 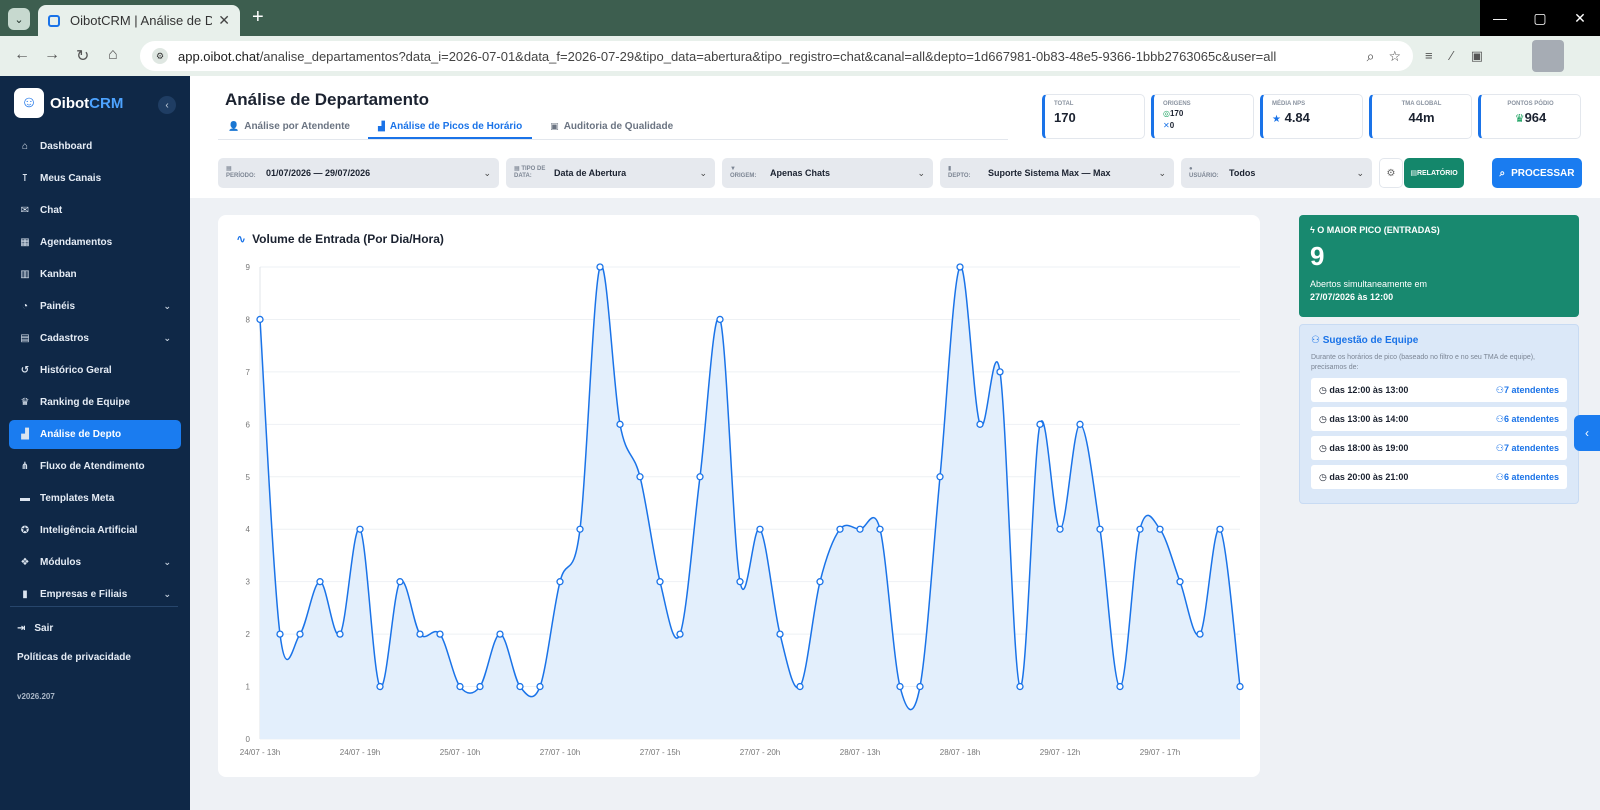 What do you see at coordinates (160, 56) in the screenshot?
I see `site-info-icon: ⚙` at bounding box center [160, 56].